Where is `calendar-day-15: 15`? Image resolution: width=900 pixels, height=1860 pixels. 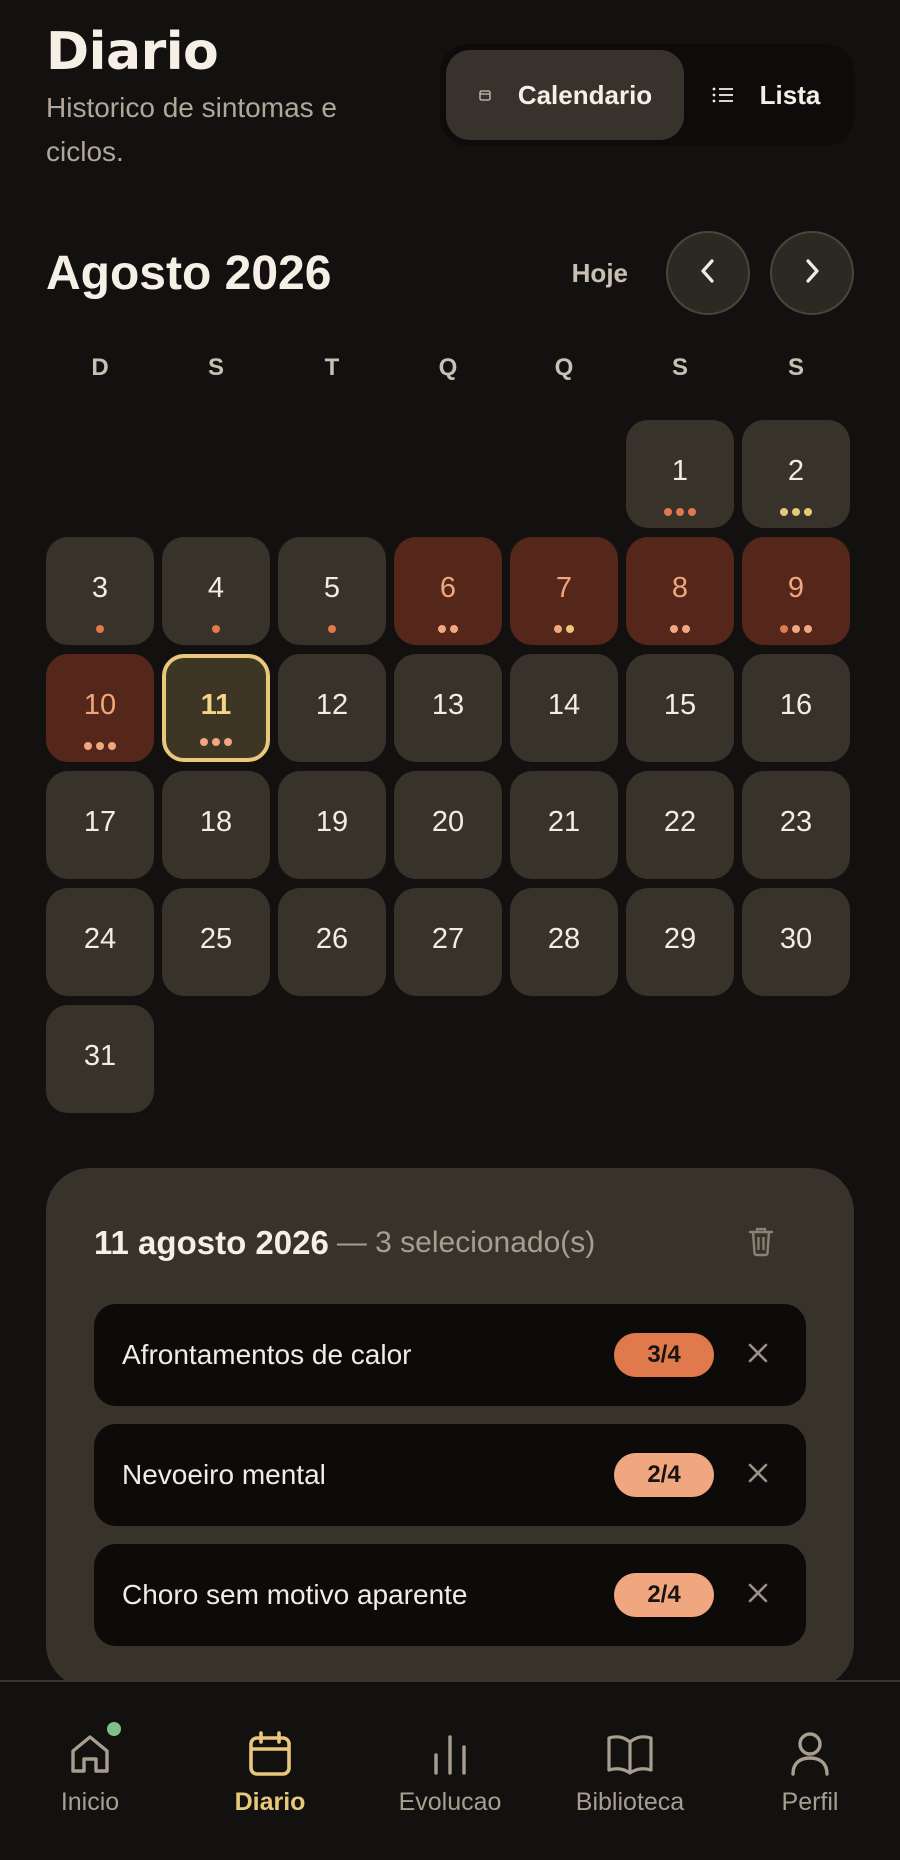 calendar-day-15: 15 is located at coordinates (680, 708).